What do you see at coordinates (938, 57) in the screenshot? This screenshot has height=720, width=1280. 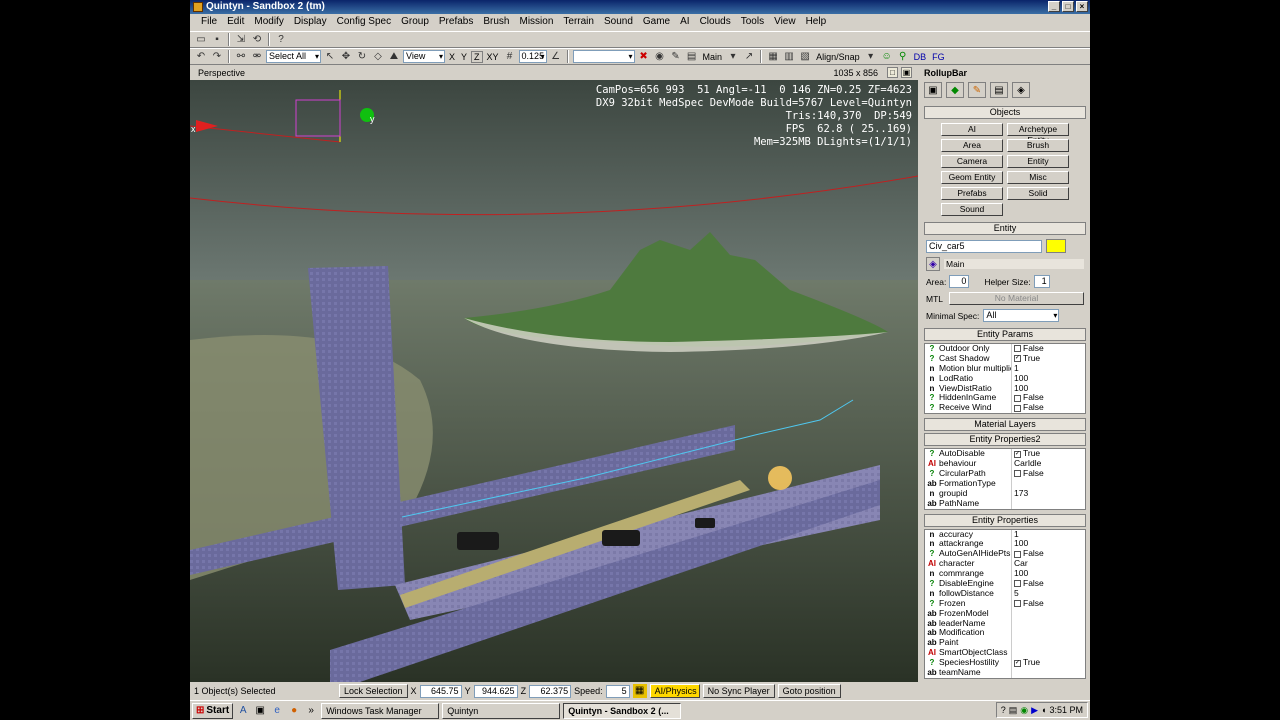 I see `fg-button: FG` at bounding box center [938, 57].